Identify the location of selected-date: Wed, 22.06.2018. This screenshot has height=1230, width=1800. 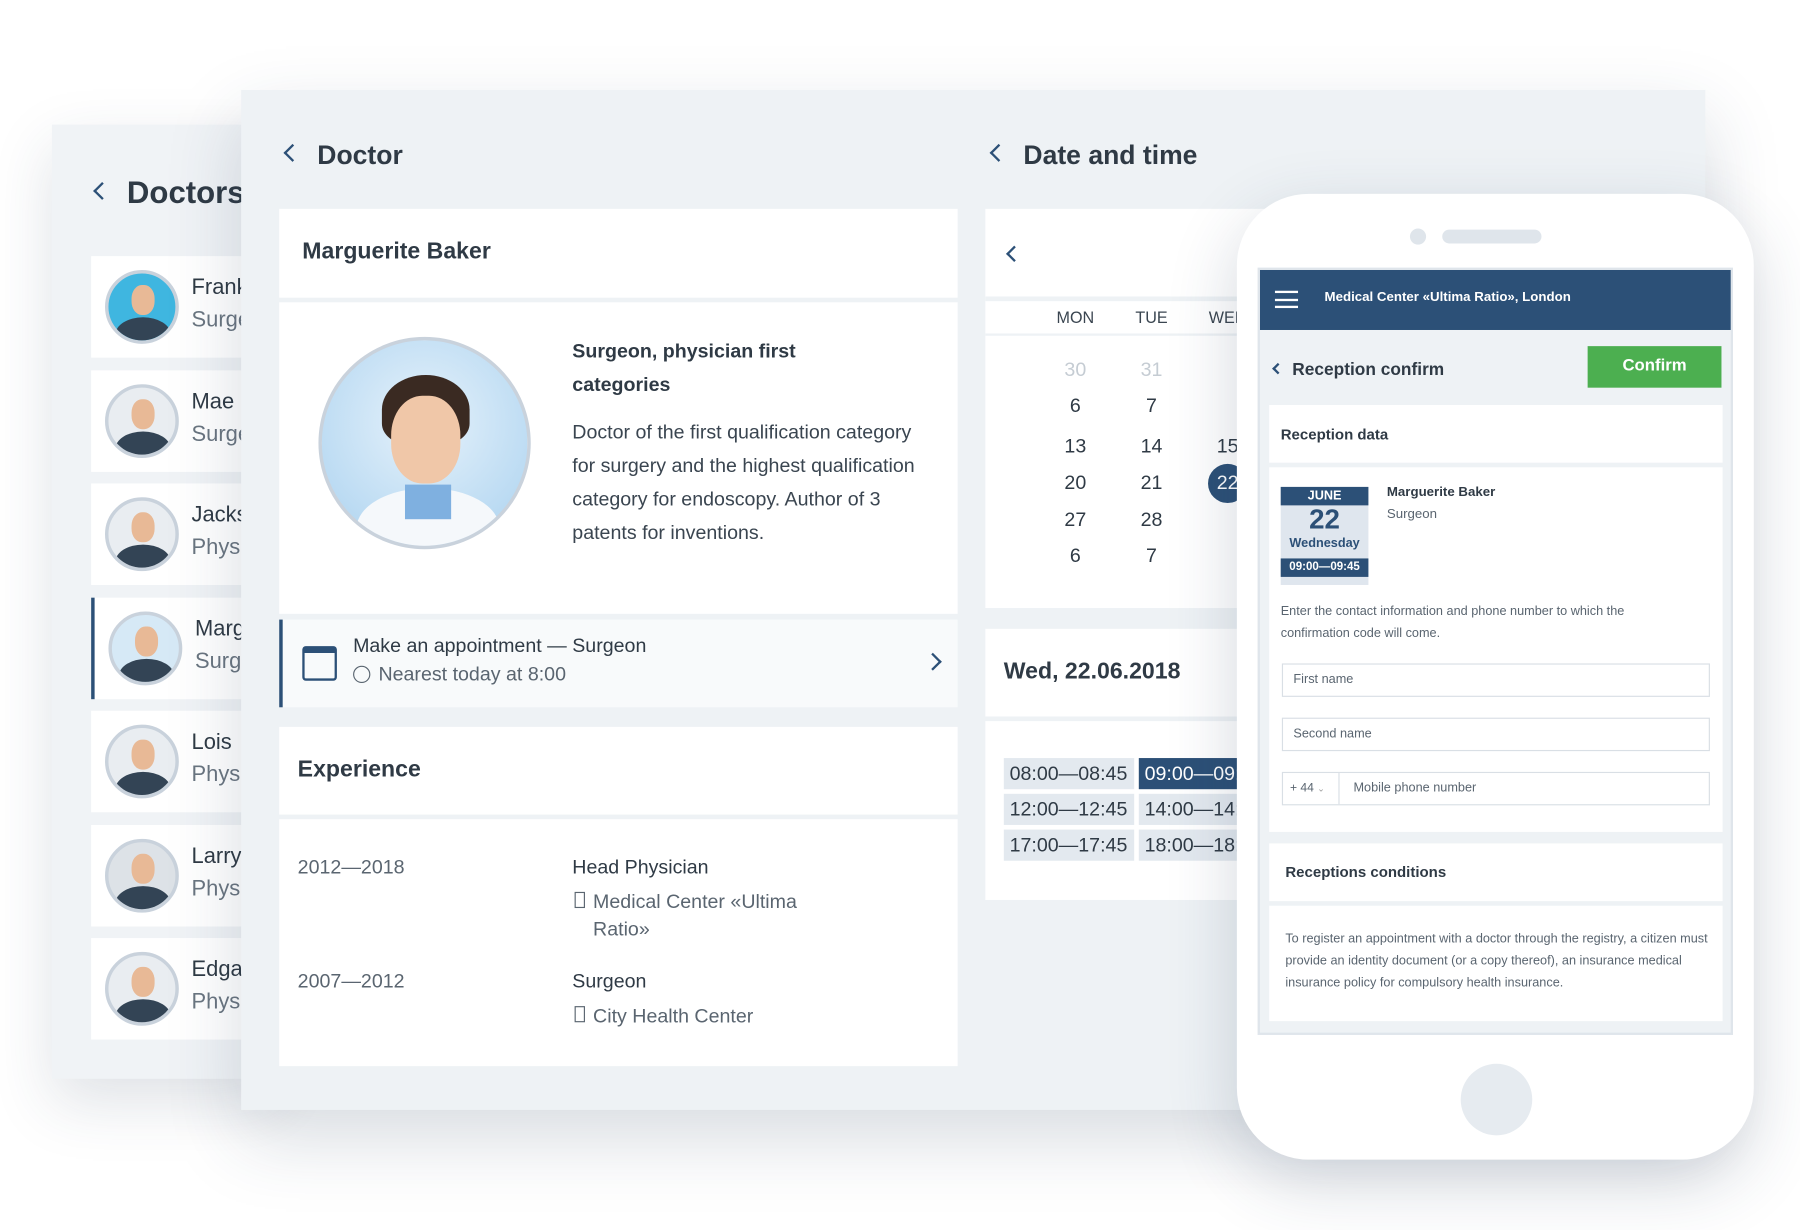
(1092, 671).